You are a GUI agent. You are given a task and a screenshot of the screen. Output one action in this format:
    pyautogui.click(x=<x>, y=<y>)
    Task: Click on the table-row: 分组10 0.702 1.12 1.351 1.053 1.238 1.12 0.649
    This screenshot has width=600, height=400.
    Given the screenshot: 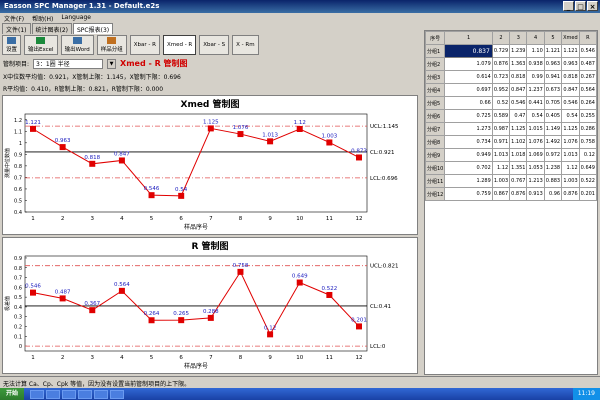 What is the action you would take?
    pyautogui.click(x=511, y=168)
    